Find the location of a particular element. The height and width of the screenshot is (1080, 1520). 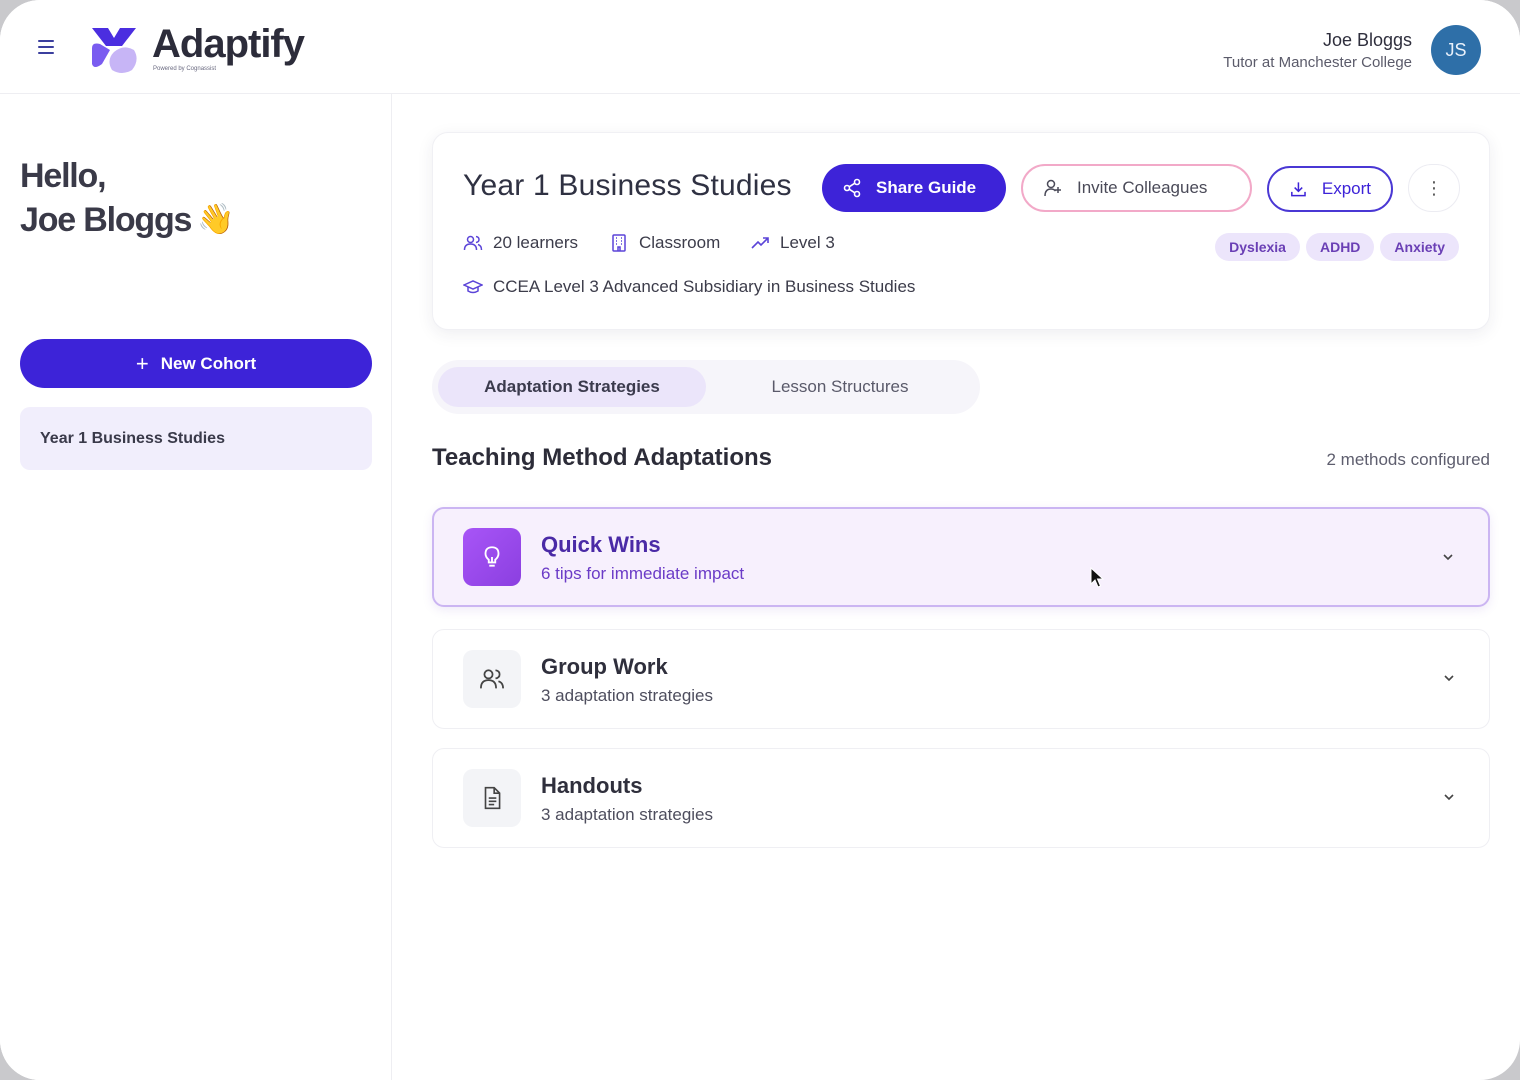

setting-info: Classroom is located at coordinates (664, 243).